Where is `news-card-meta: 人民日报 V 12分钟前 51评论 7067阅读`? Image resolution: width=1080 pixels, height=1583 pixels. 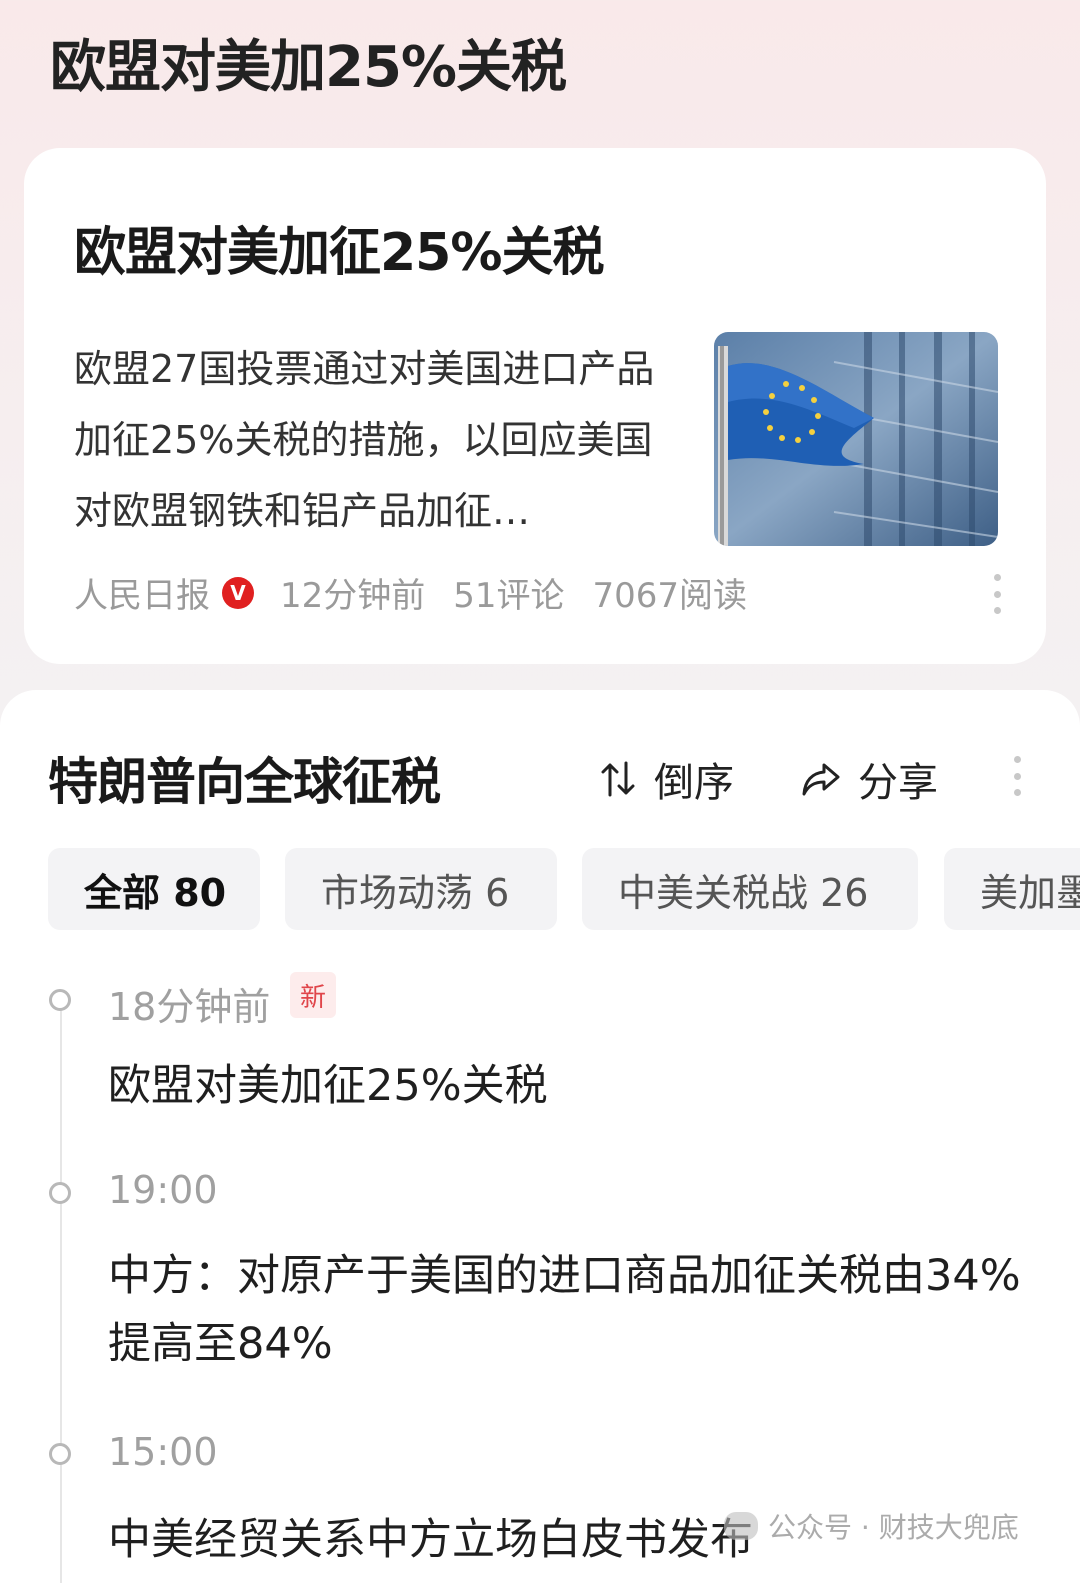
news-card-meta: 人民日报 V 12分钟前 51评论 7067阅读 is located at coordinates (424, 592).